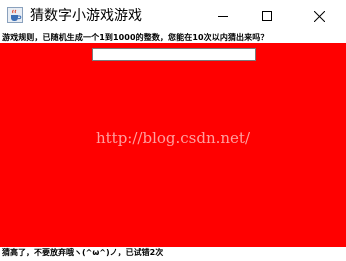 This screenshot has height=261, width=346. I want to click on maximize-button, so click(267, 16).